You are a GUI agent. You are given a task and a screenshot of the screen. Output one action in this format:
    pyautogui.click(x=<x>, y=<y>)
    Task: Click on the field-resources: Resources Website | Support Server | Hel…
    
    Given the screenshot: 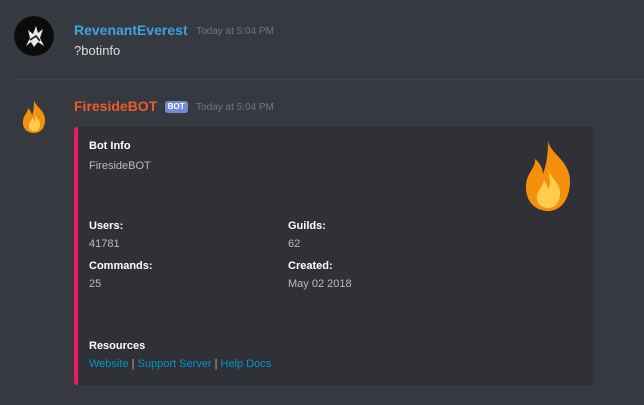 What is the action you would take?
    pyautogui.click(x=180, y=355)
    